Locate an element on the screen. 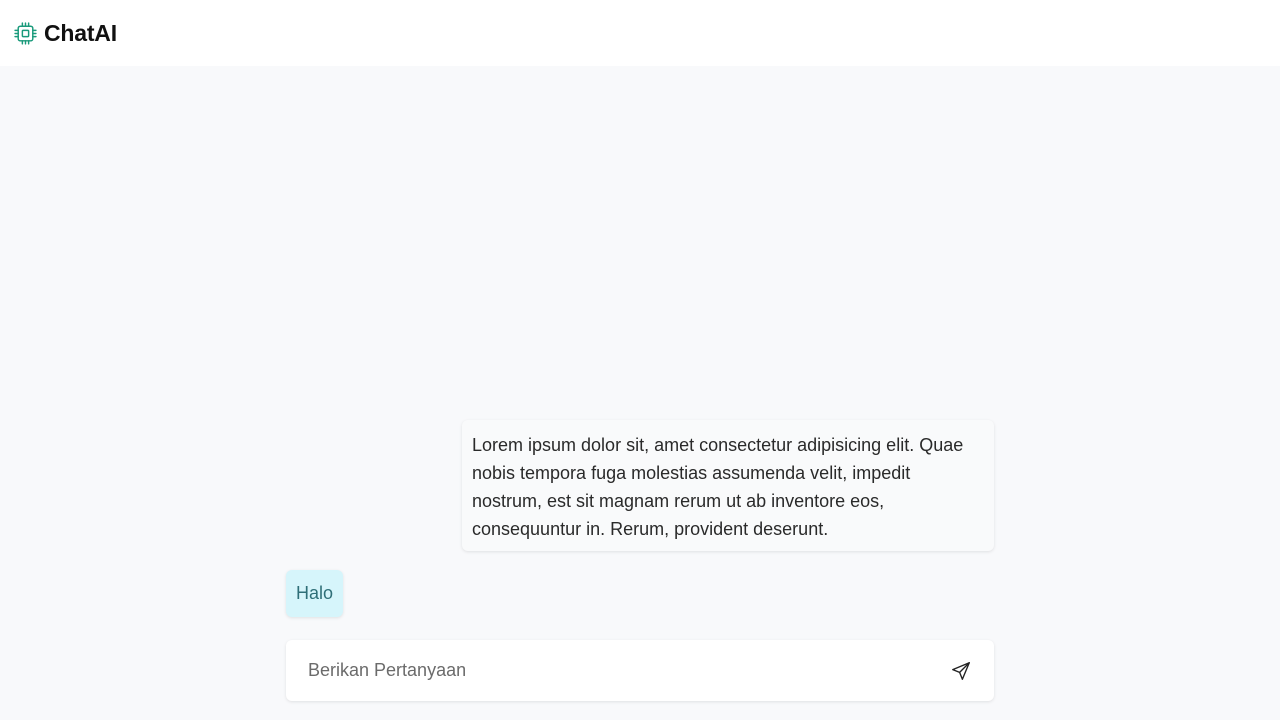 Image resolution: width=1280 pixels, height=720 pixels. question-composer is located at coordinates (640, 670).